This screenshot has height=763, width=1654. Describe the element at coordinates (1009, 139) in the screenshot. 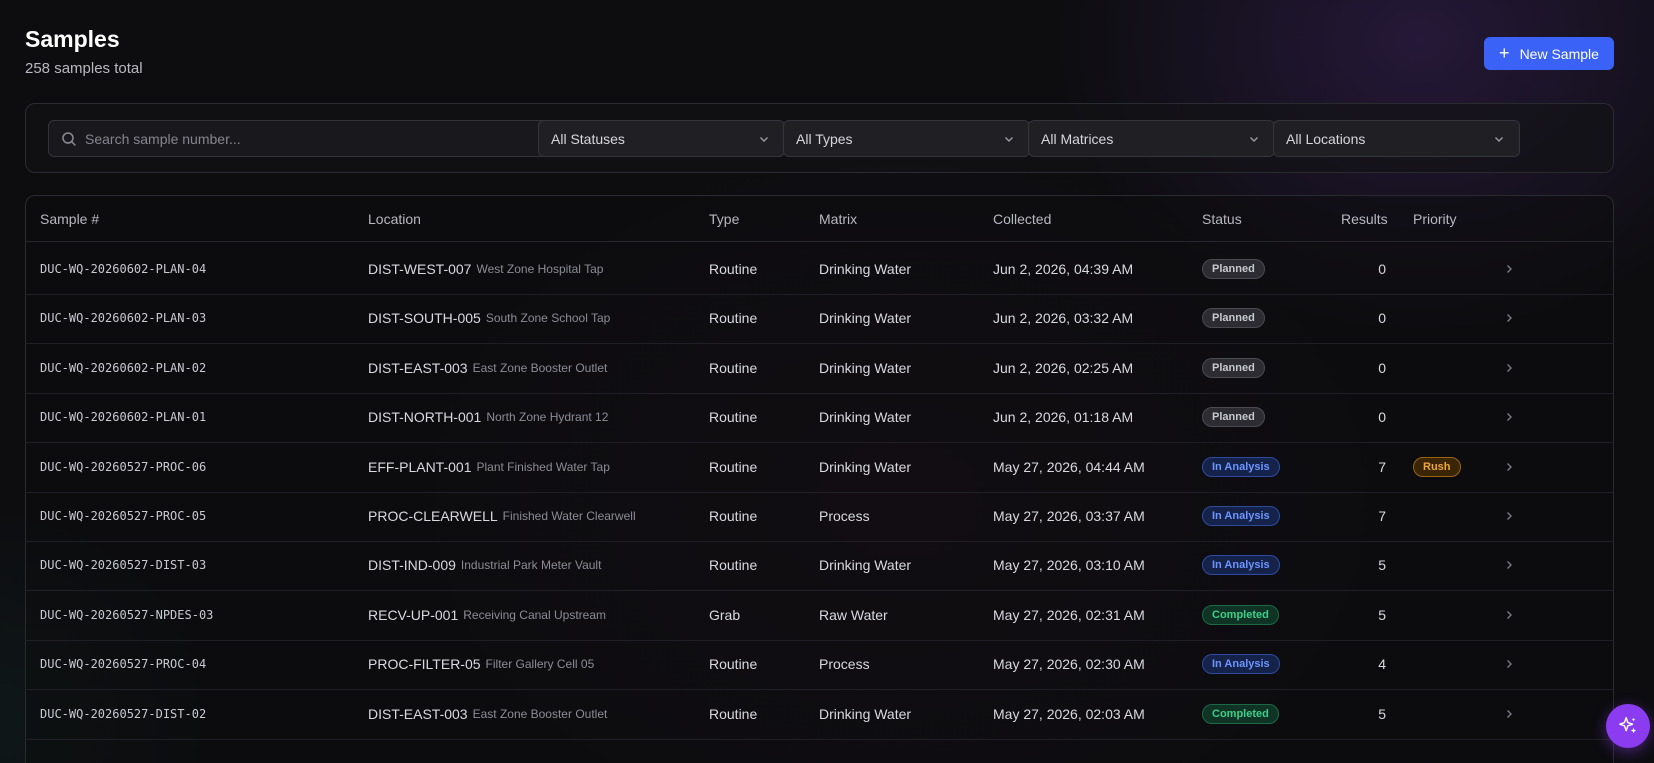

I see `chevron-down-icon` at that location.